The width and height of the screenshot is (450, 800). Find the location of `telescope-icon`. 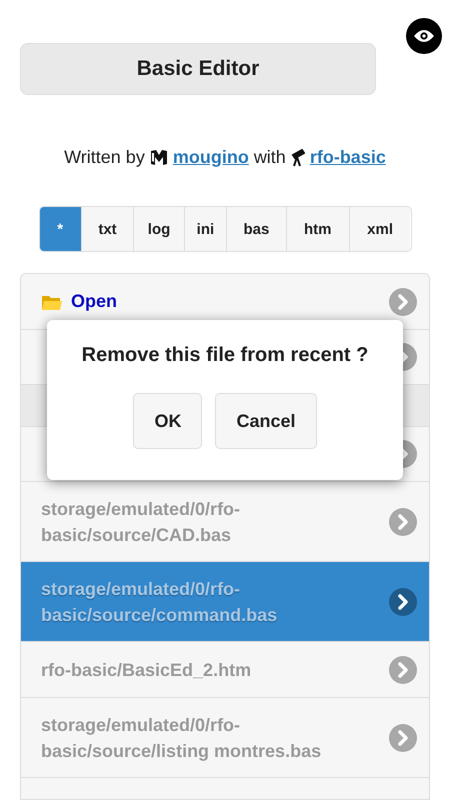

telescope-icon is located at coordinates (297, 157).